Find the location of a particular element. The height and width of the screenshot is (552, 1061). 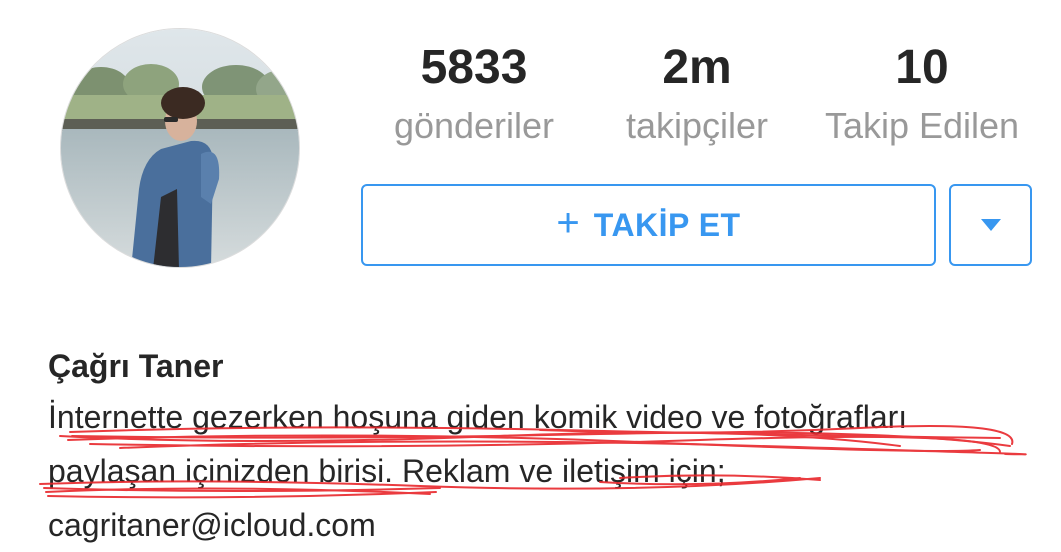

follow-button-label: TAKİP ET is located at coordinates (667, 224).